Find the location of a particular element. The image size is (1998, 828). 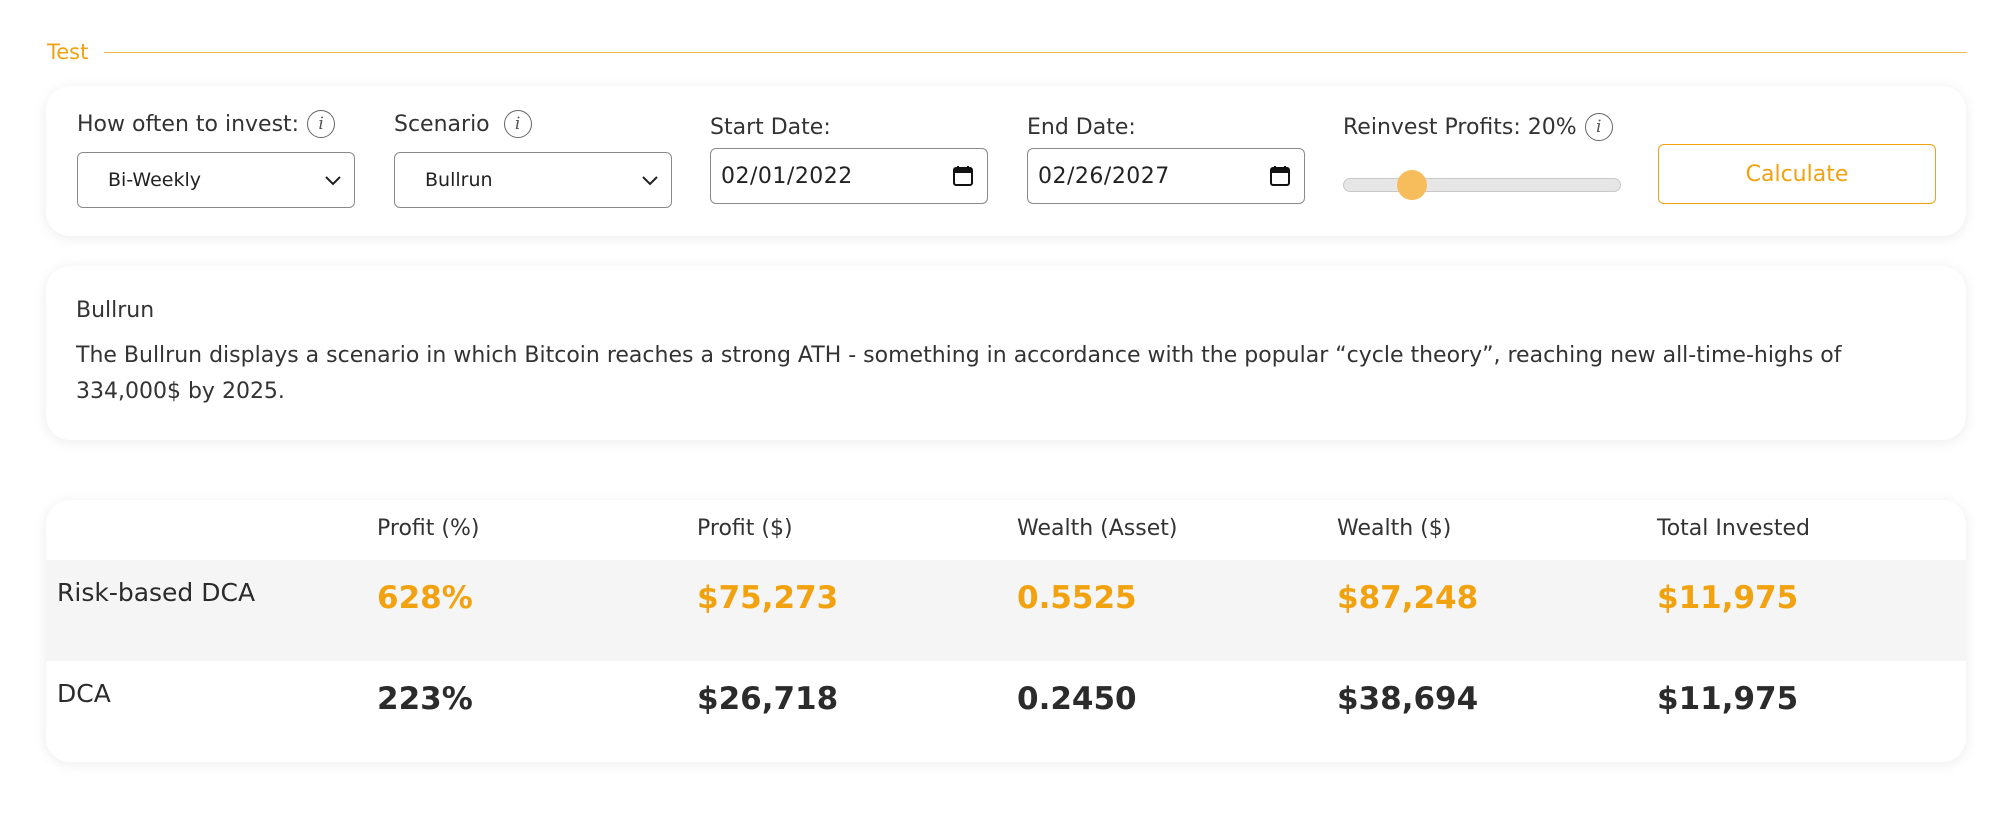

reinvest-control: Reinvest Profits: 20% i is located at coordinates (1478, 127).